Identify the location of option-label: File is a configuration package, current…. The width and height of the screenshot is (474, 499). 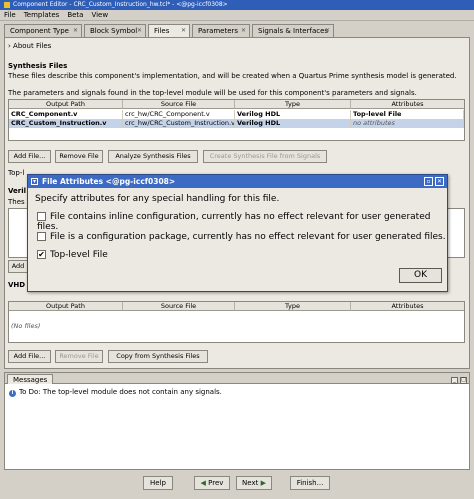
(248, 237).